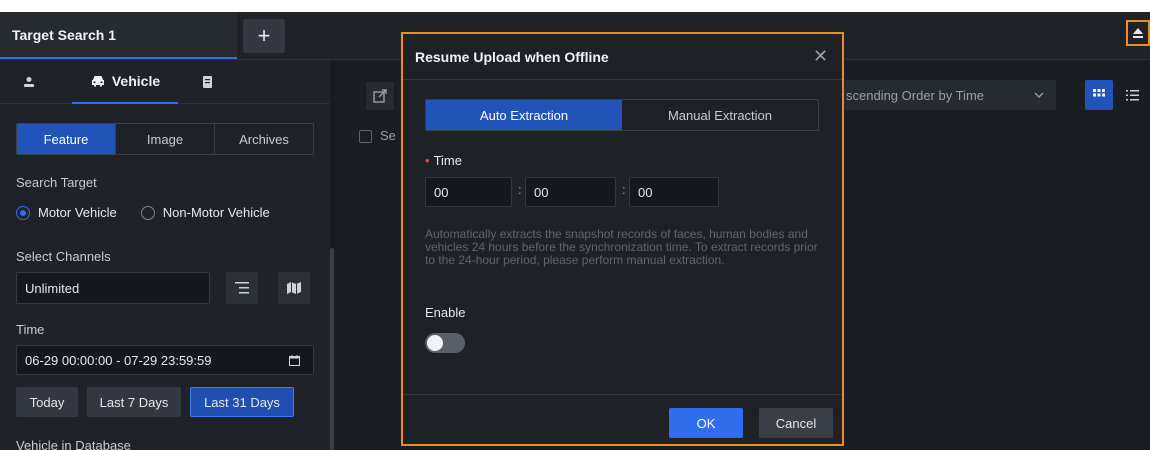 This screenshot has height=450, width=1150. I want to click on hours-value: 00, so click(441, 192).